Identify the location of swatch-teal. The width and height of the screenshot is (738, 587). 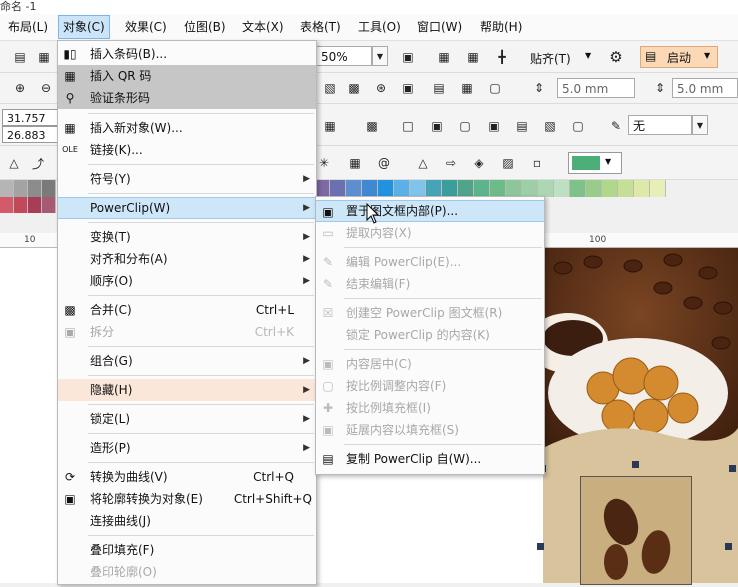
(434, 188).